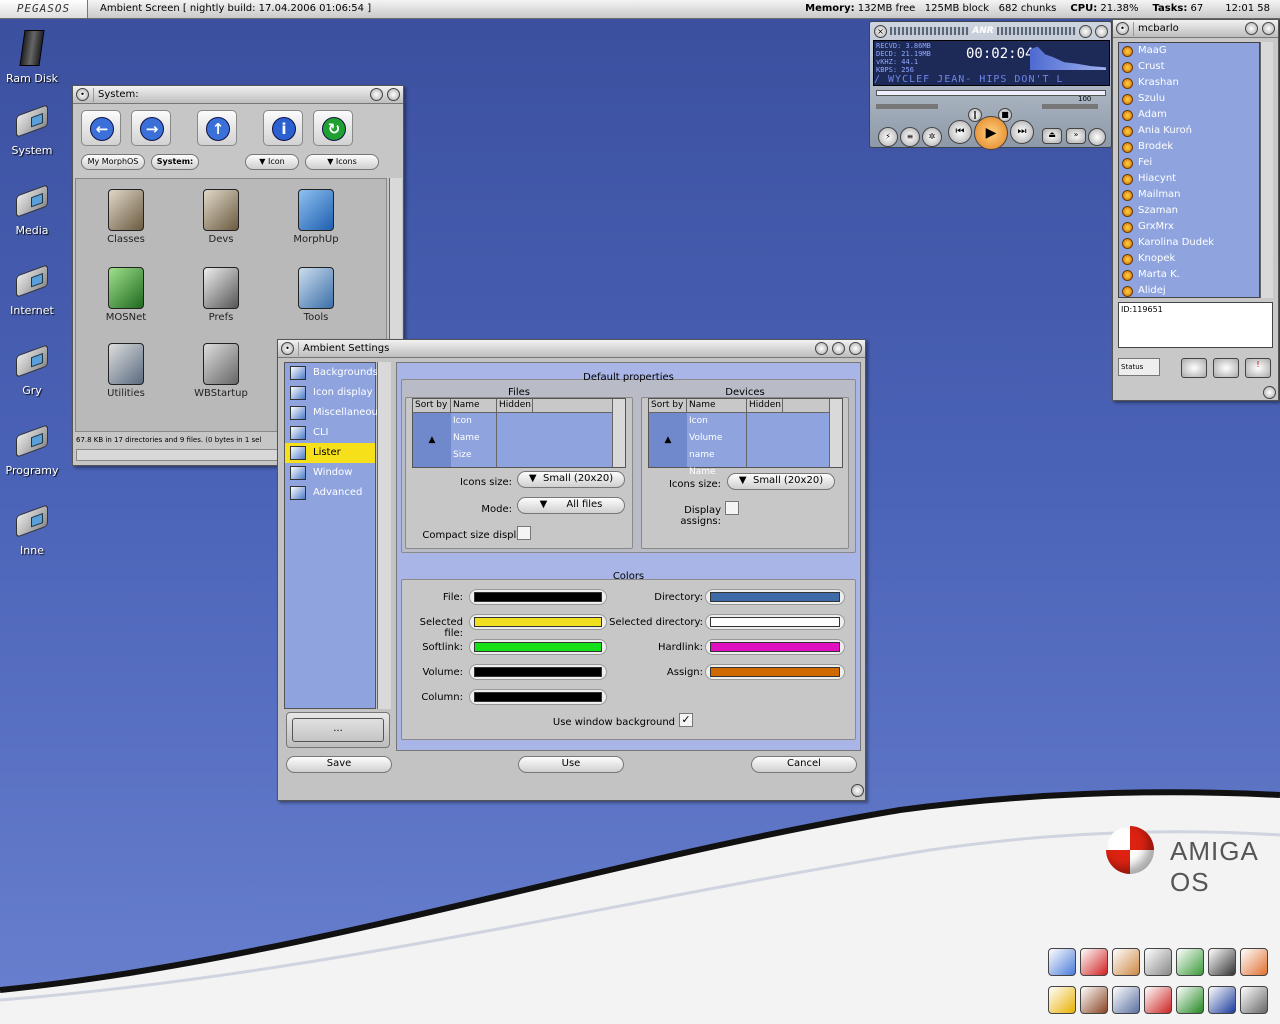 This screenshot has width=1280, height=1024. I want to click on window-titlebar: • mcbarlo, so click(1195, 29).